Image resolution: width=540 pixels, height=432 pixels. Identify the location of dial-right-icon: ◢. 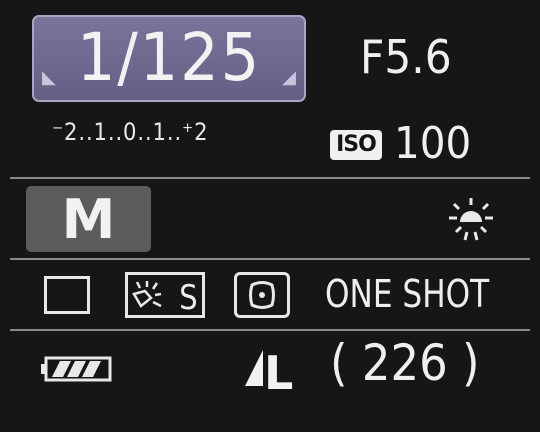
(289, 77).